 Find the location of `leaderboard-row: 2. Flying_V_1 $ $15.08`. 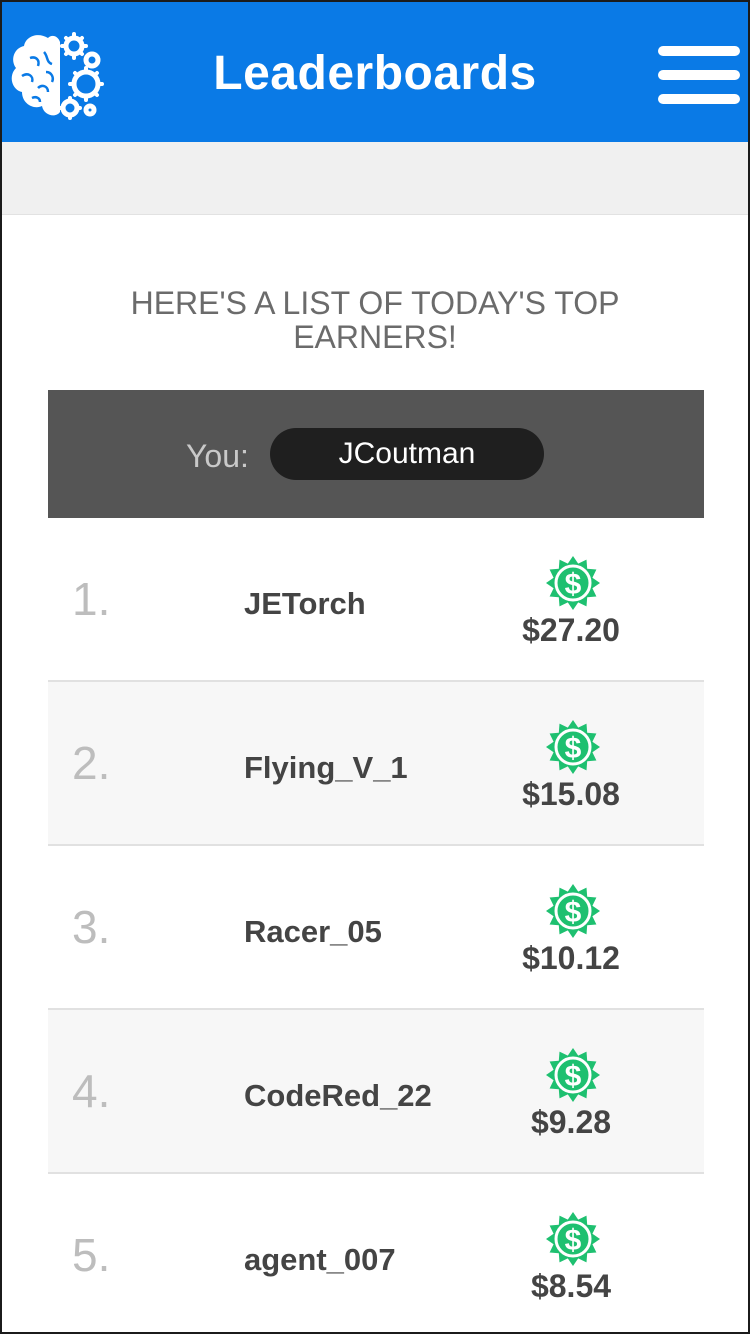

leaderboard-row: 2. Flying_V_1 $ $15.08 is located at coordinates (376, 764).